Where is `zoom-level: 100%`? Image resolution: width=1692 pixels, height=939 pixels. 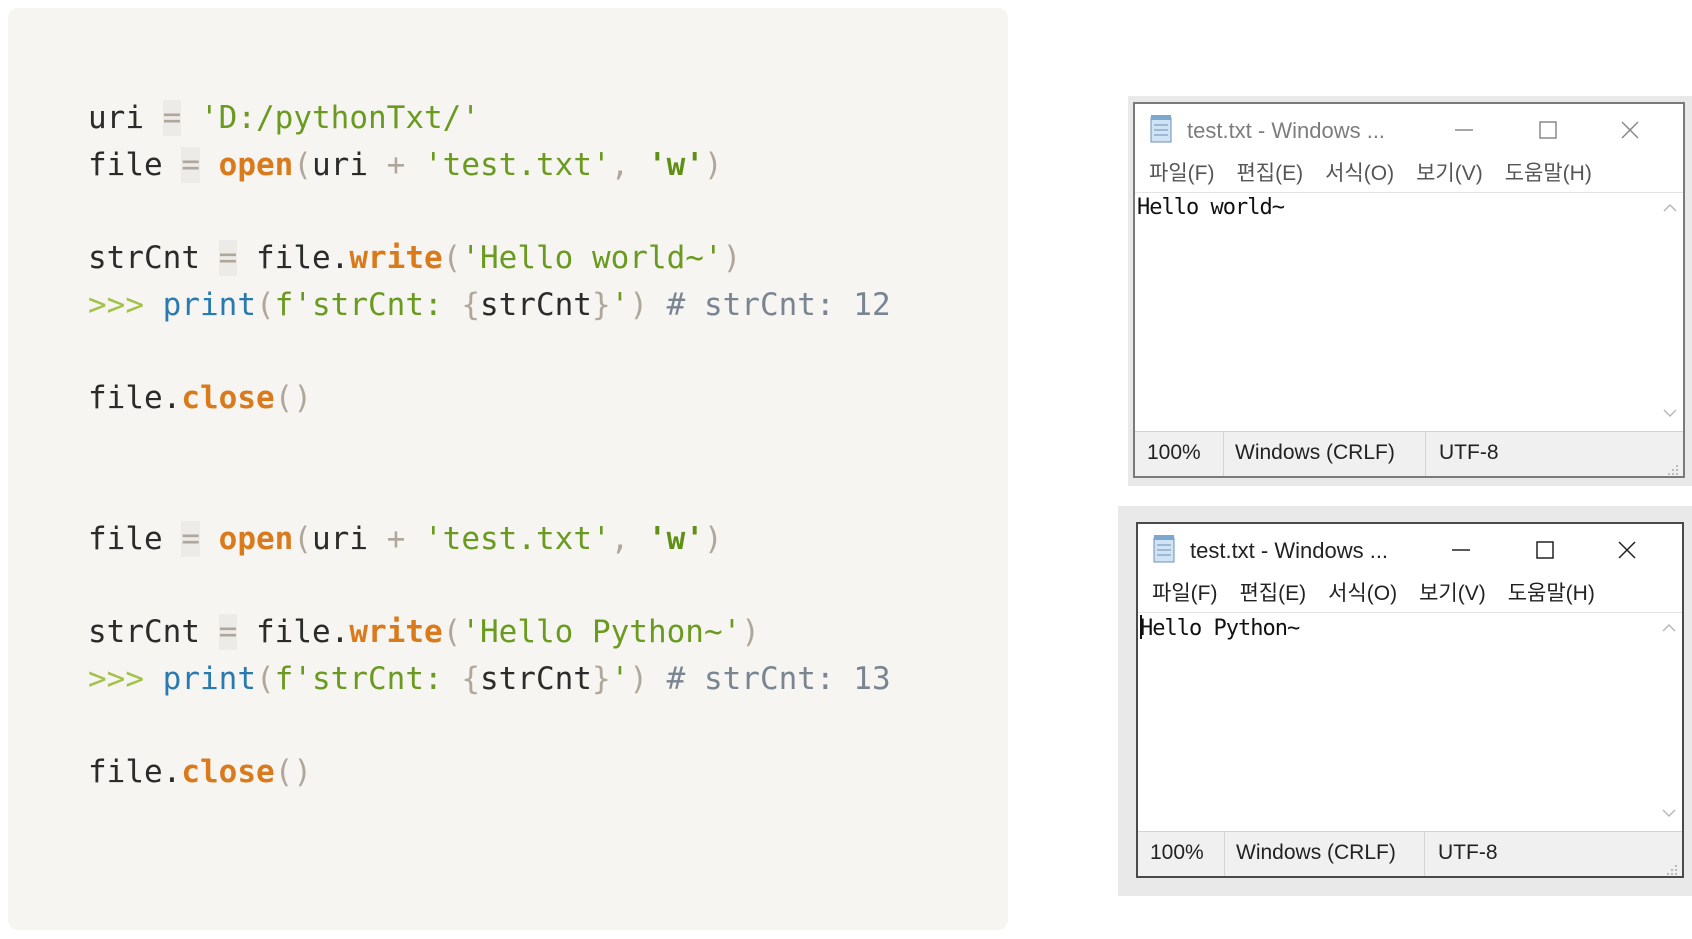
zoom-level: 100% is located at coordinates (1177, 852).